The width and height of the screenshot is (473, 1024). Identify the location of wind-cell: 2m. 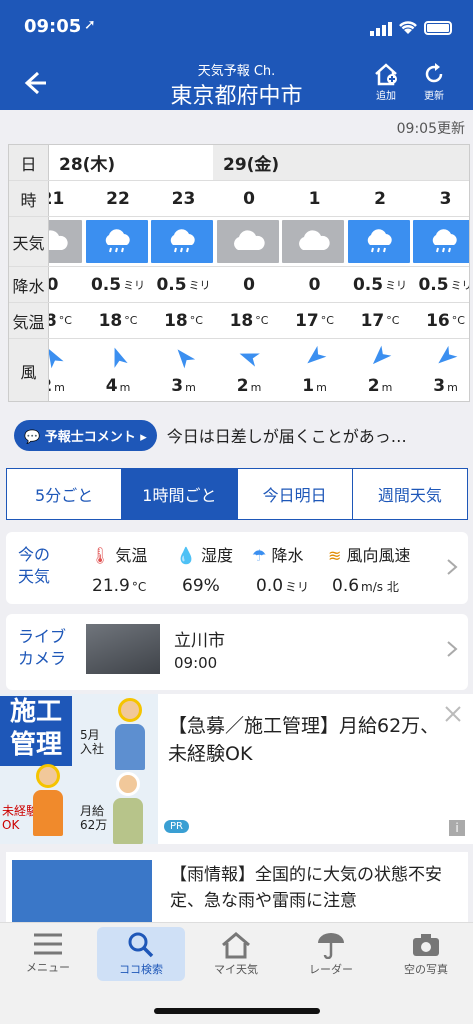
(249, 370).